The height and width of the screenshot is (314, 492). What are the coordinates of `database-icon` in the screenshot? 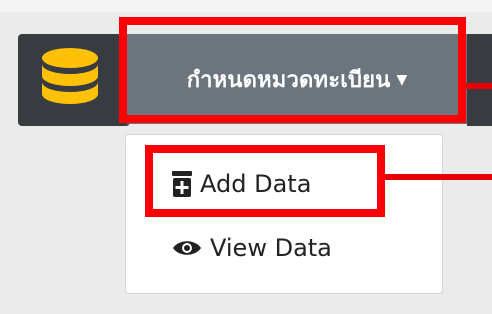 It's located at (70, 78).